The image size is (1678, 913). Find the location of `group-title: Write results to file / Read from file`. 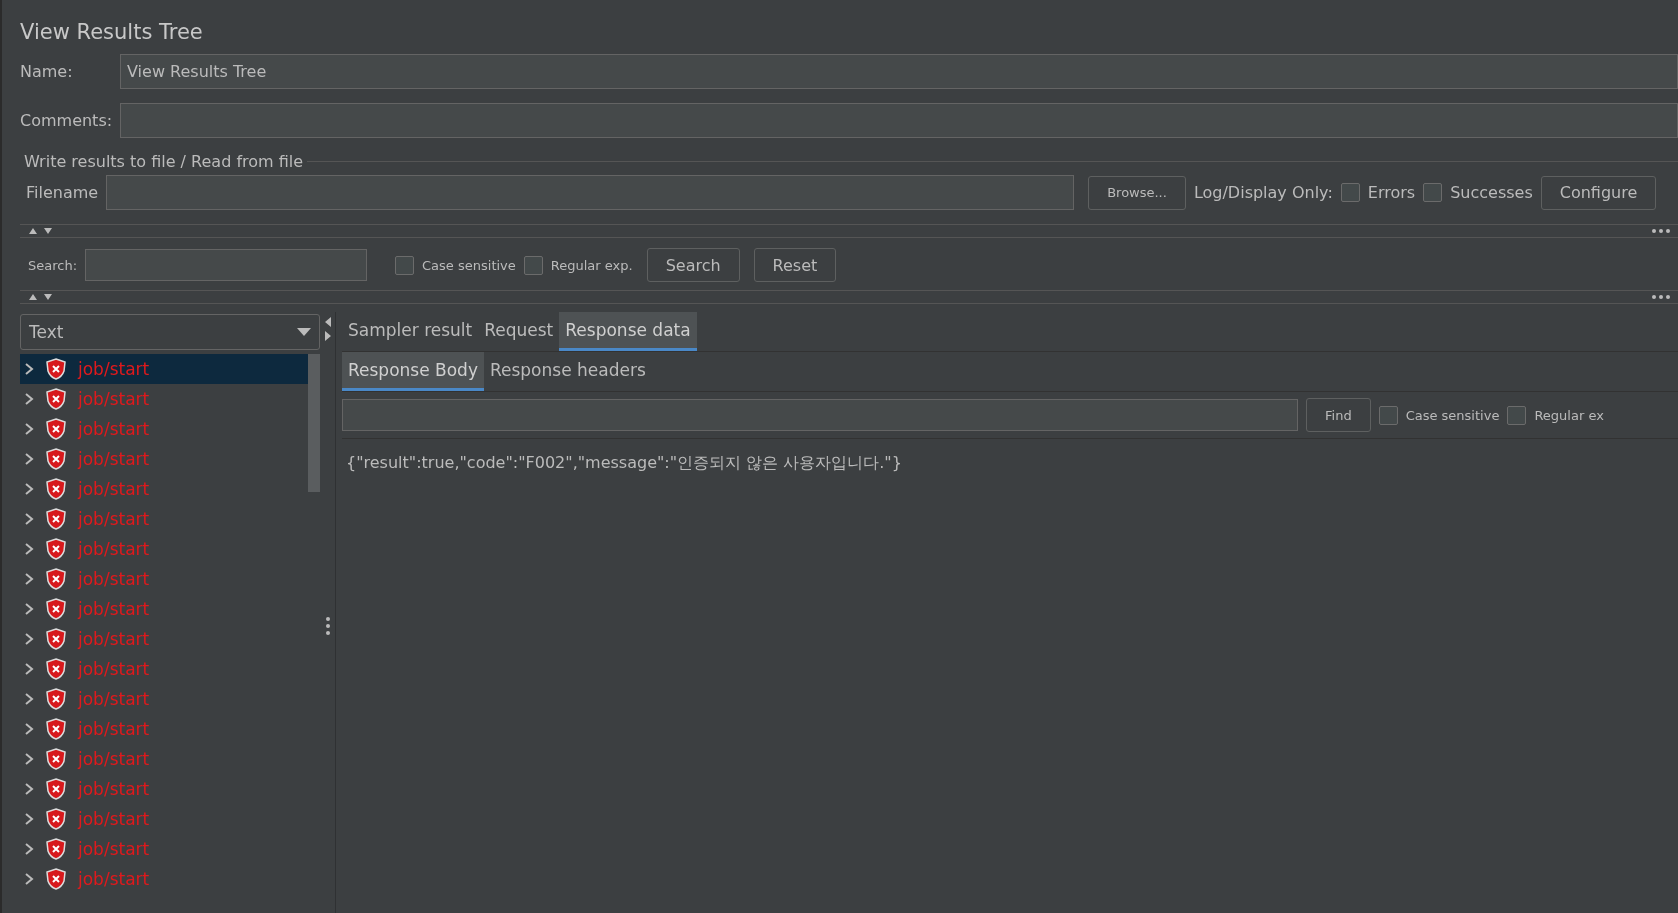

group-title: Write results to file / Read from file is located at coordinates (164, 161).